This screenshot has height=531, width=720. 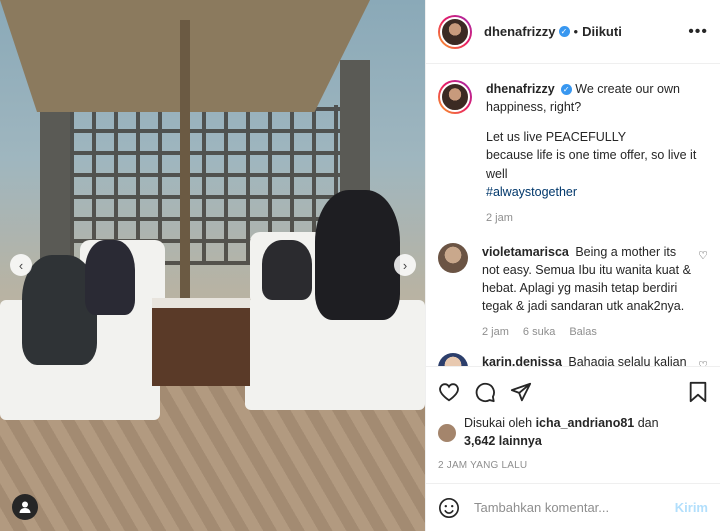 I want to click on add-comment-bar: Tambahkan komentar... Kirim, so click(x=573, y=507).